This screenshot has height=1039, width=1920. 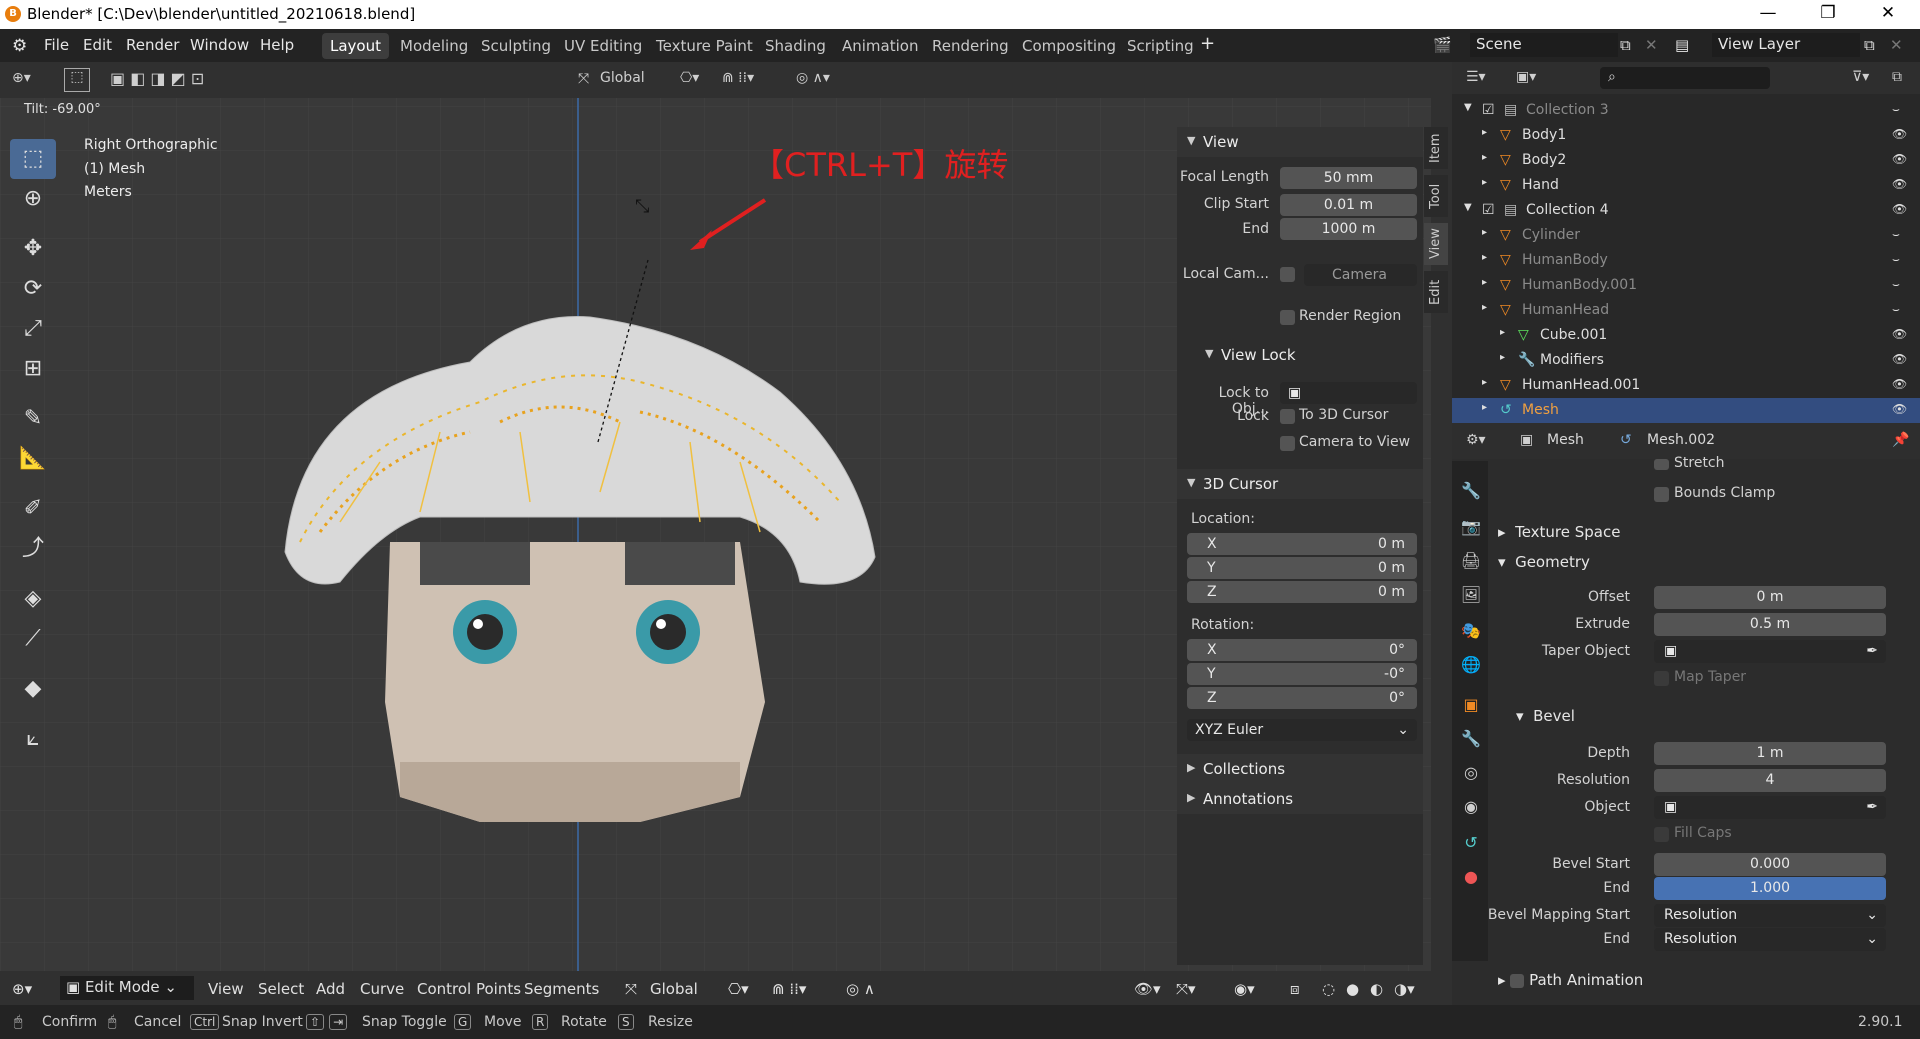 I want to click on properties-editor-icon: ⚙▾, so click(x=1476, y=440).